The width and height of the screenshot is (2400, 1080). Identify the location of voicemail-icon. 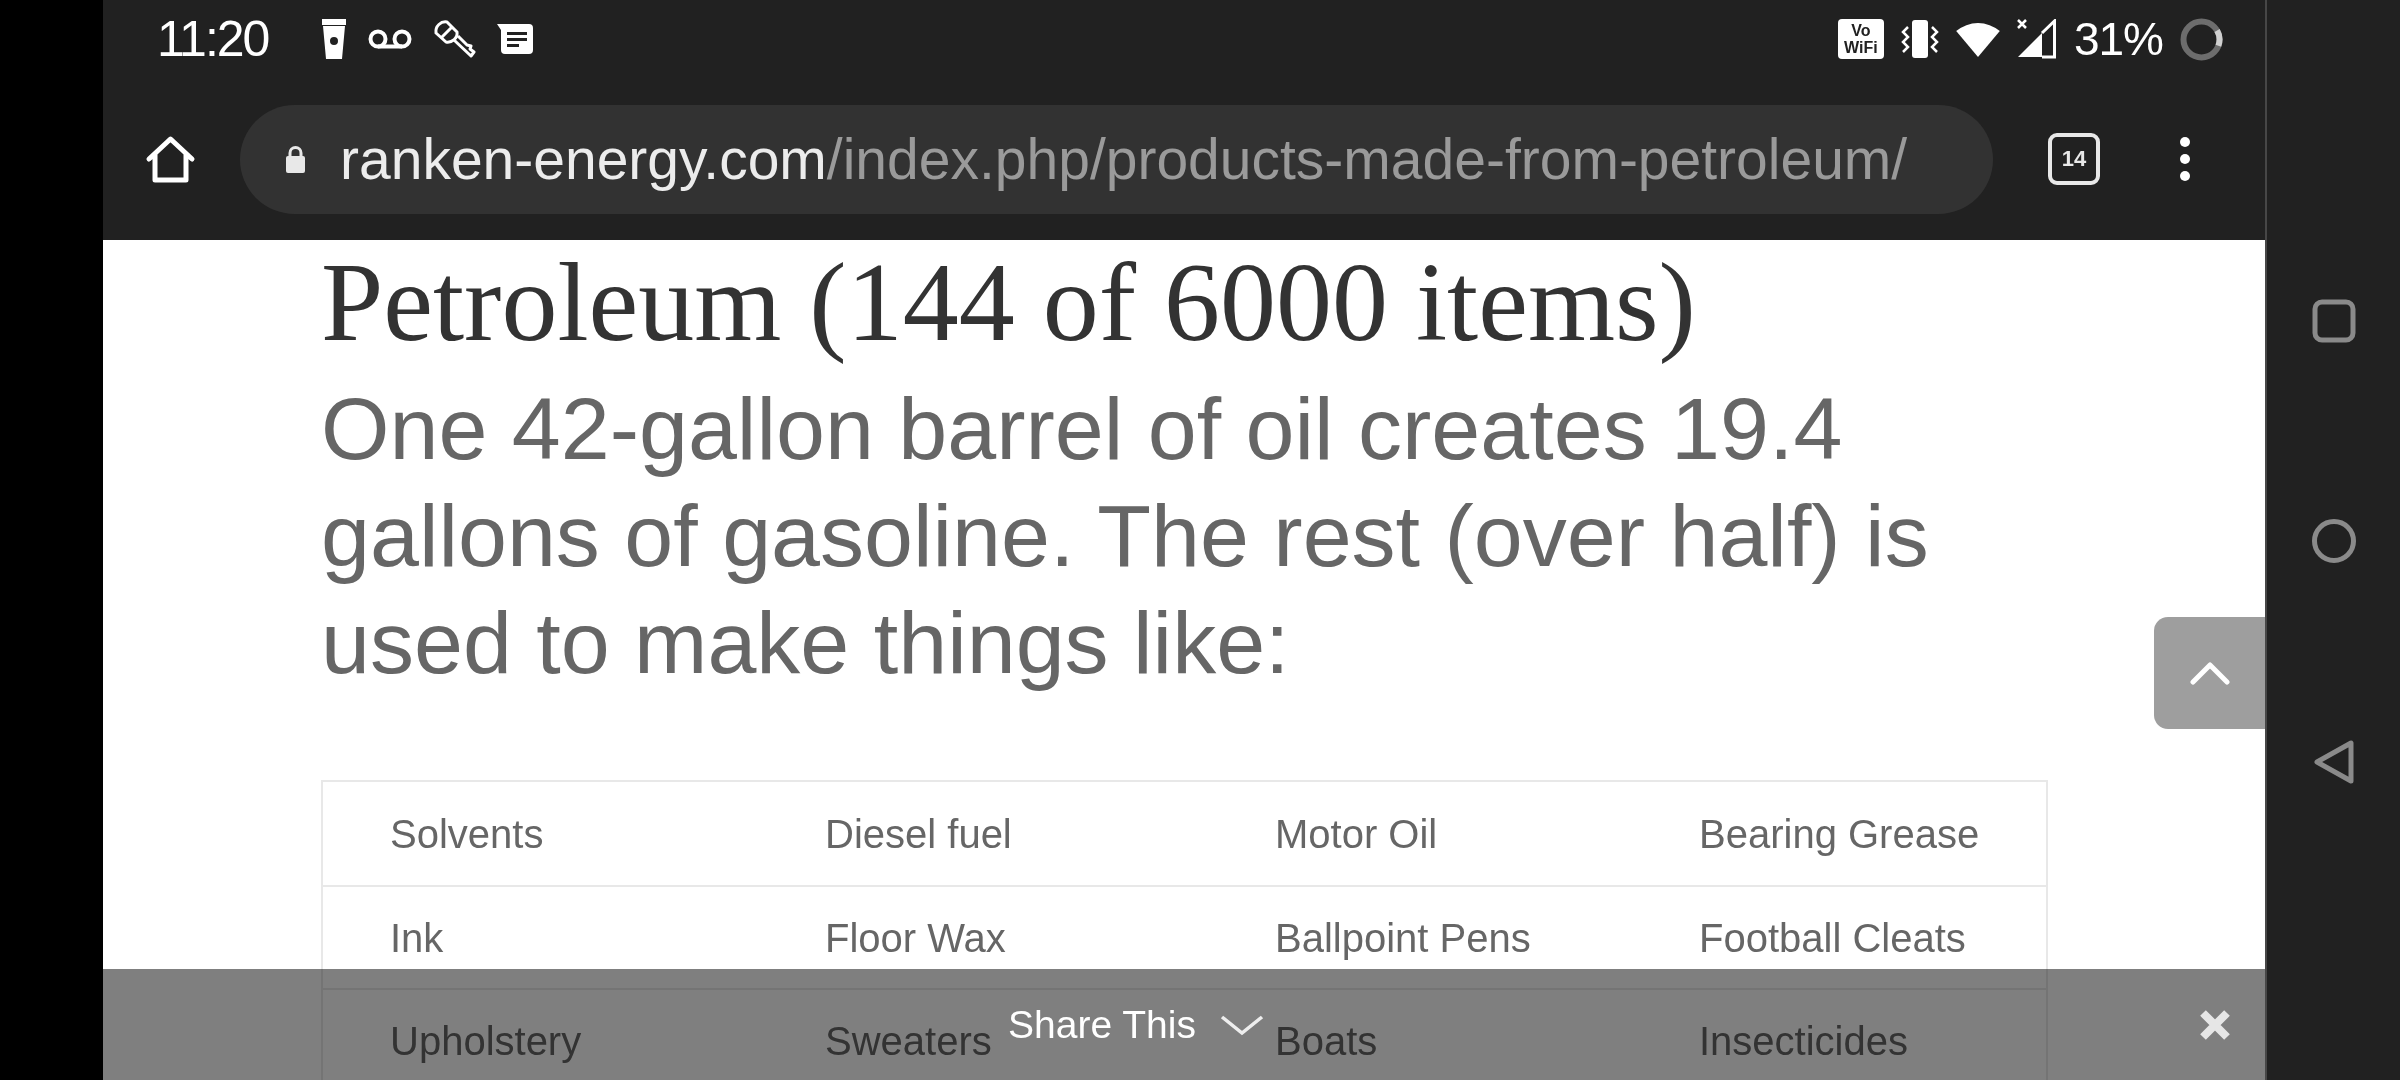
(390, 39).